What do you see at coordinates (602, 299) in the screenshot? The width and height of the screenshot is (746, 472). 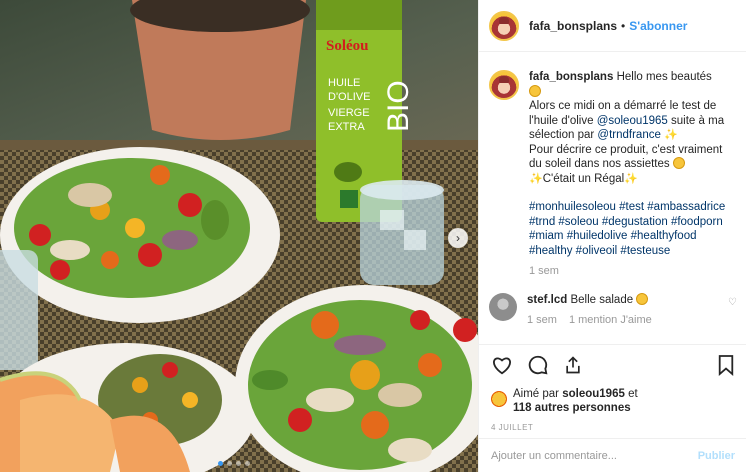 I see `comment-text: Belle salade` at bounding box center [602, 299].